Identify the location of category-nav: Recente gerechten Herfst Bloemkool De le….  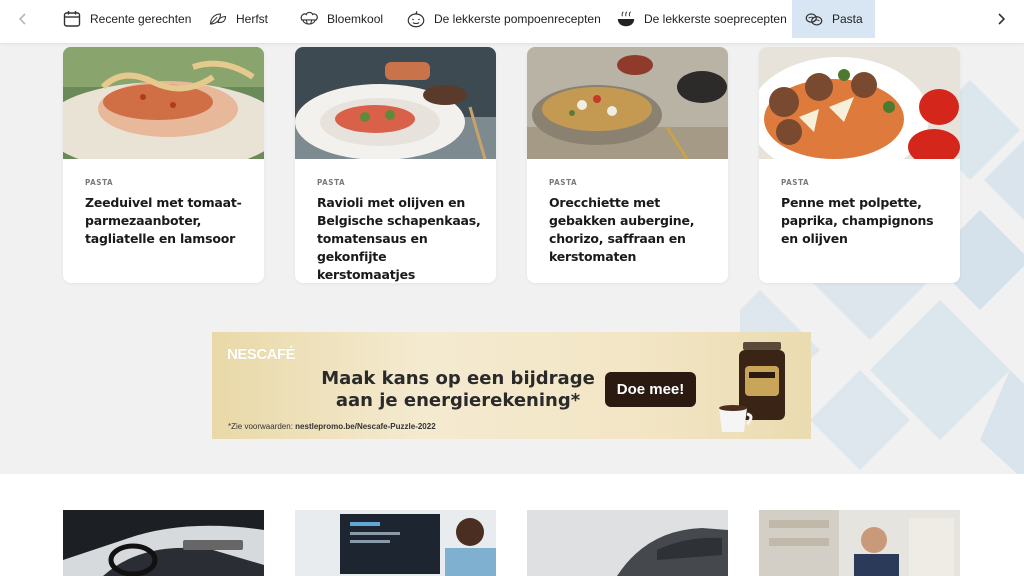
(512, 21).